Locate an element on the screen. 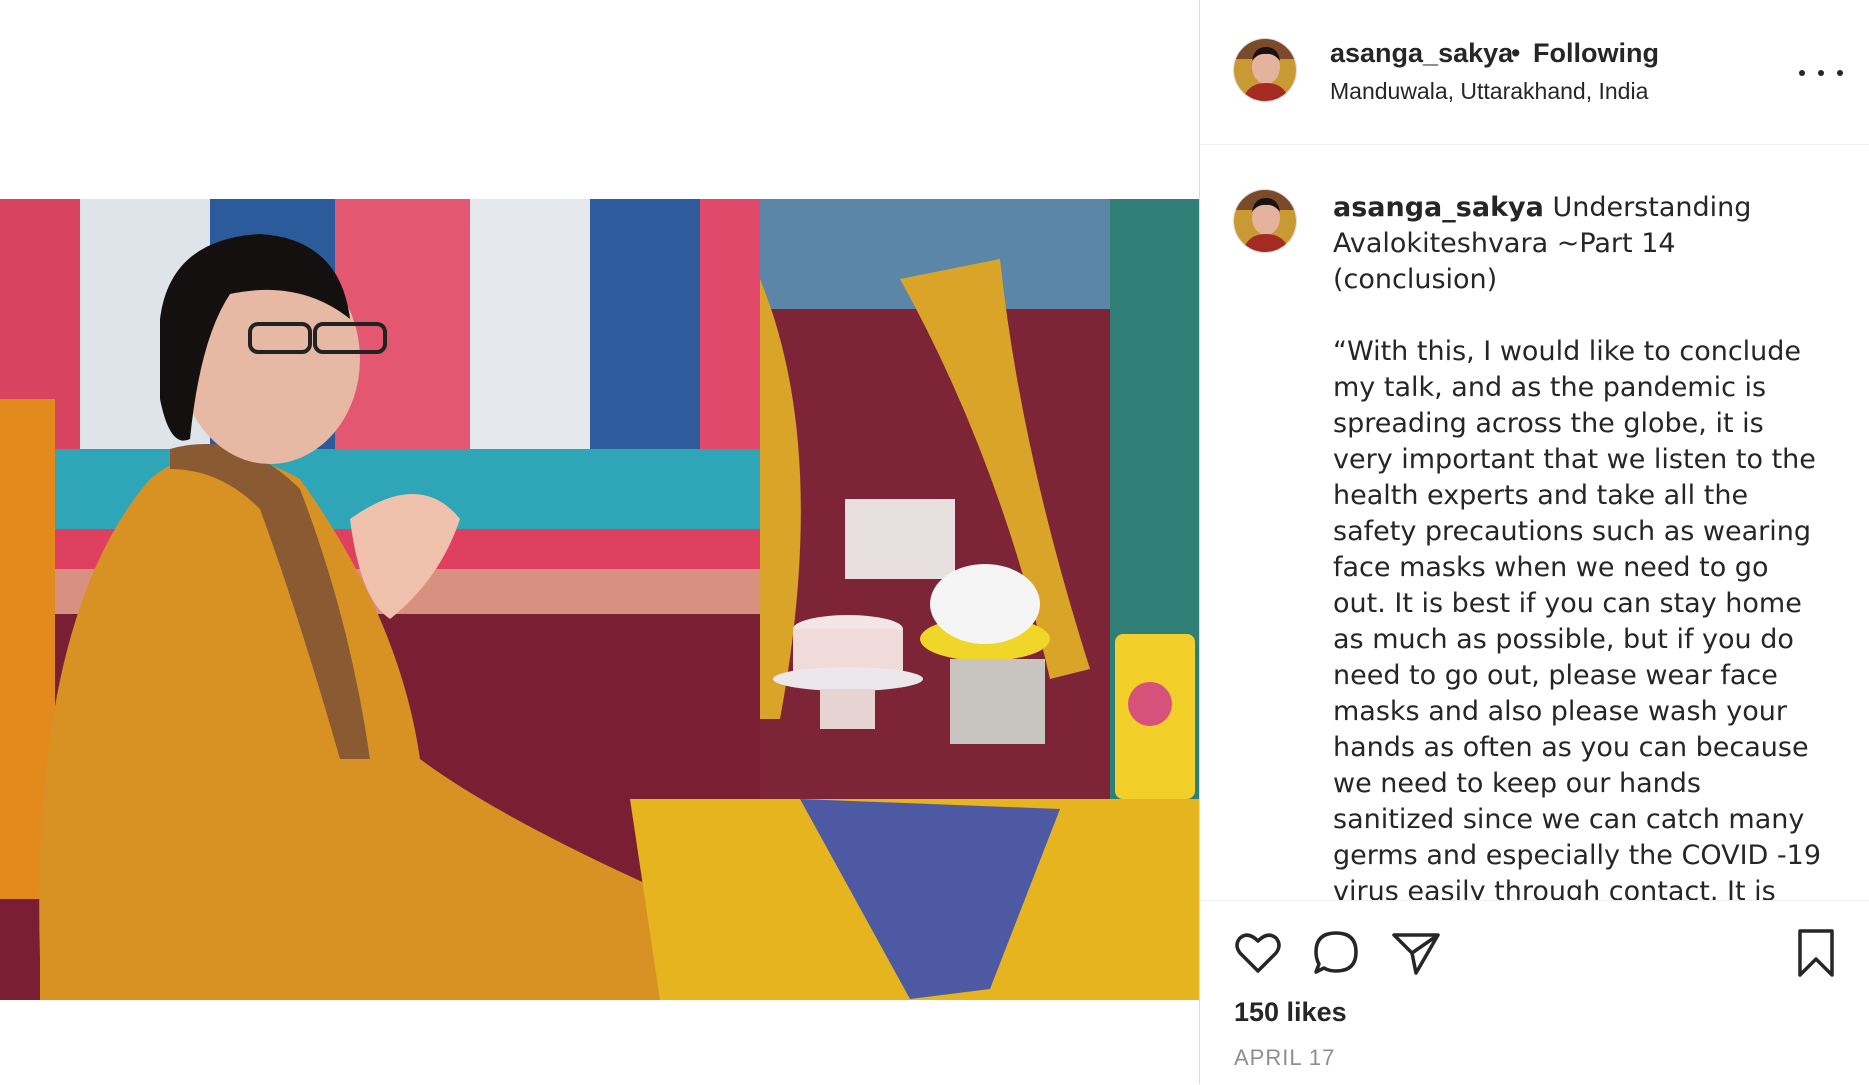 Image resolution: width=1869 pixels, height=1085 pixels. send-icon is located at coordinates (1416, 953).